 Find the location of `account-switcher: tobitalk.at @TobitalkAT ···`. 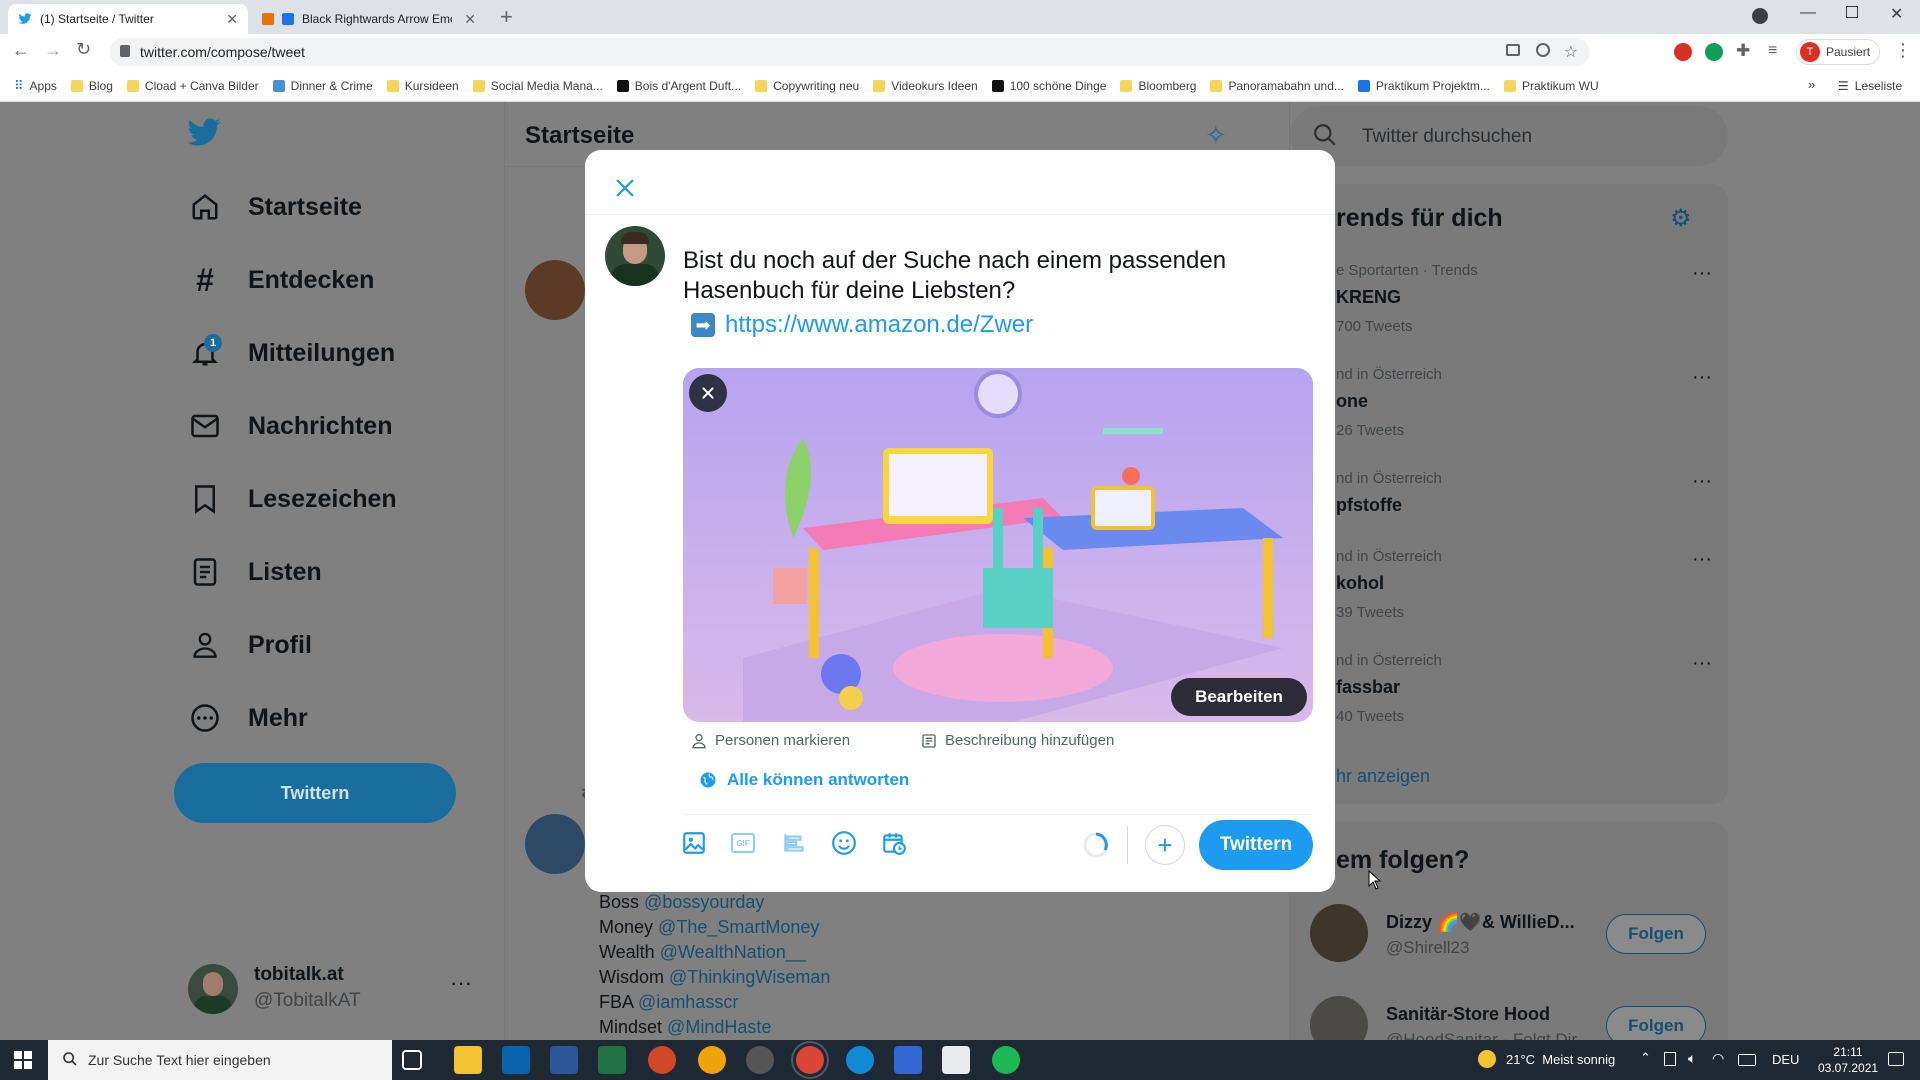

account-switcher: tobitalk.at @TobitalkAT ··· is located at coordinates (338, 990).